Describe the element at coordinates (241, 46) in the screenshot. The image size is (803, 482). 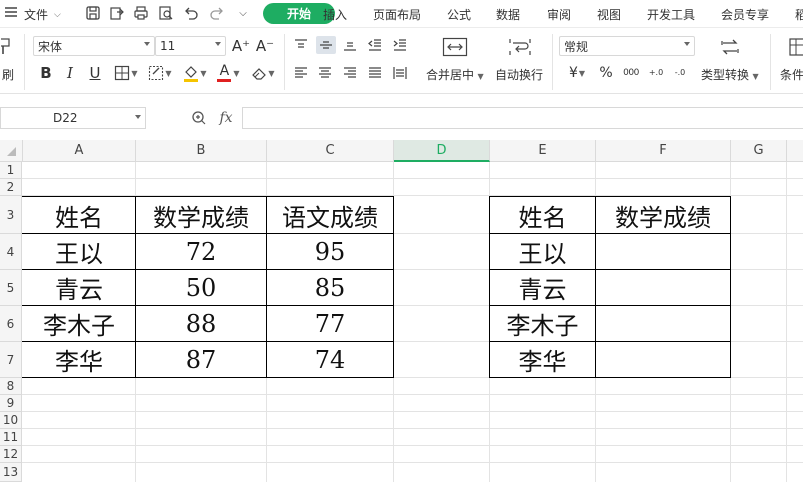
I see `font-grow-icon: A⁺` at that location.